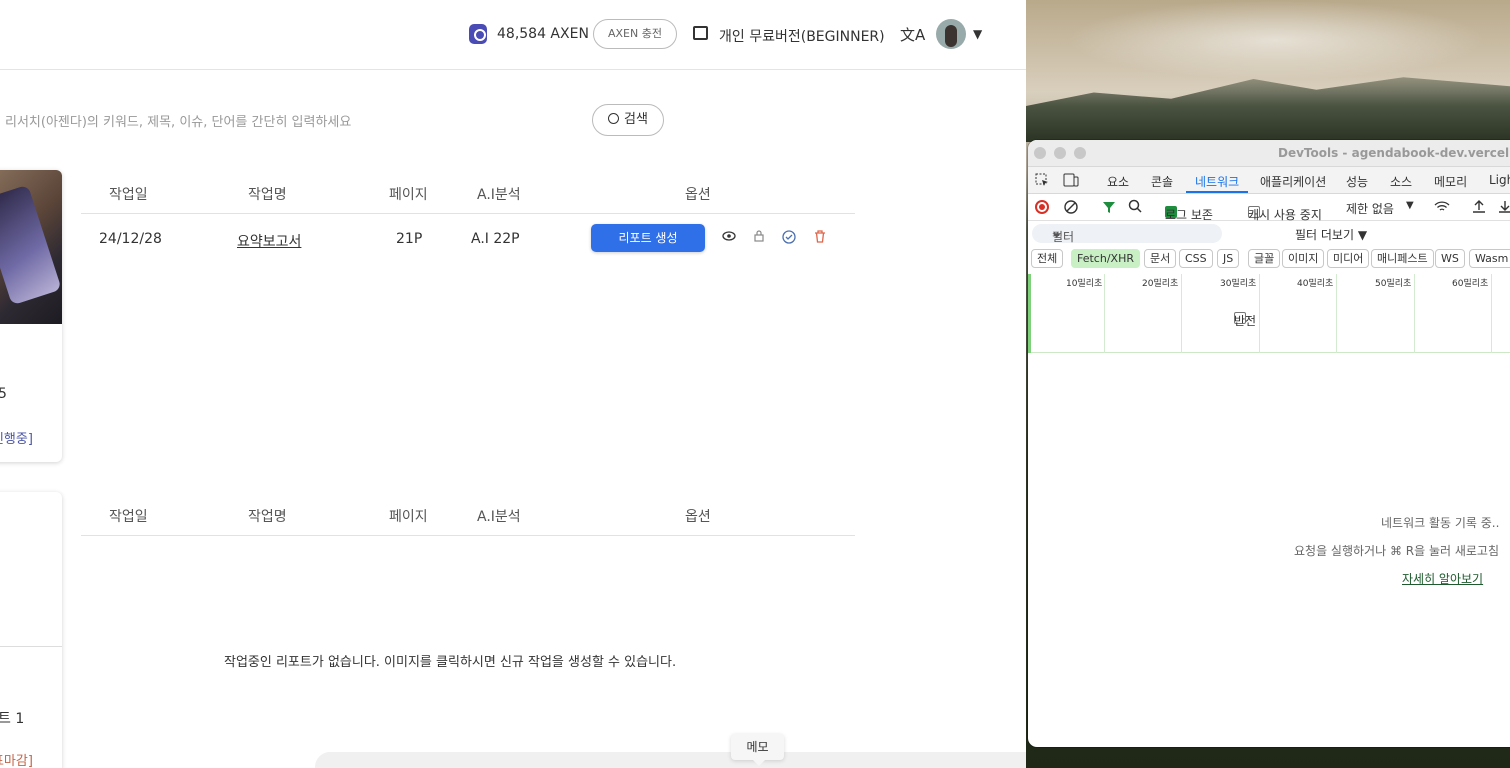 This screenshot has width=1510, height=768. Describe the element at coordinates (1370, 208) in the screenshot. I see `throttle-select: 제한 없음` at that location.